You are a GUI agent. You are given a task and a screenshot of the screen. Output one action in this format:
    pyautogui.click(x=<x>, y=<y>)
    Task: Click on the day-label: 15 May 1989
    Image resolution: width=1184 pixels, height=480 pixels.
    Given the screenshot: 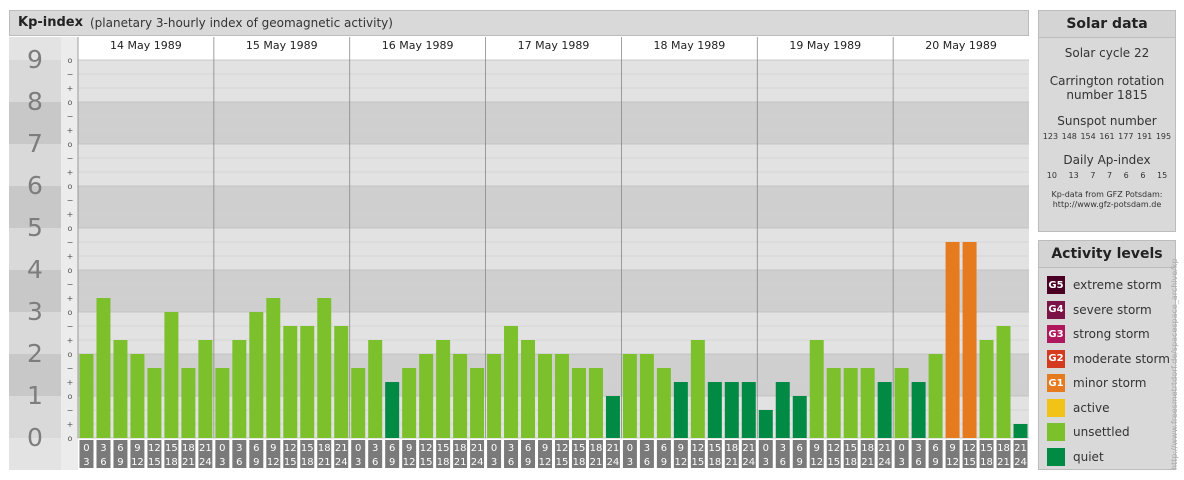 What is the action you would take?
    pyautogui.click(x=282, y=45)
    